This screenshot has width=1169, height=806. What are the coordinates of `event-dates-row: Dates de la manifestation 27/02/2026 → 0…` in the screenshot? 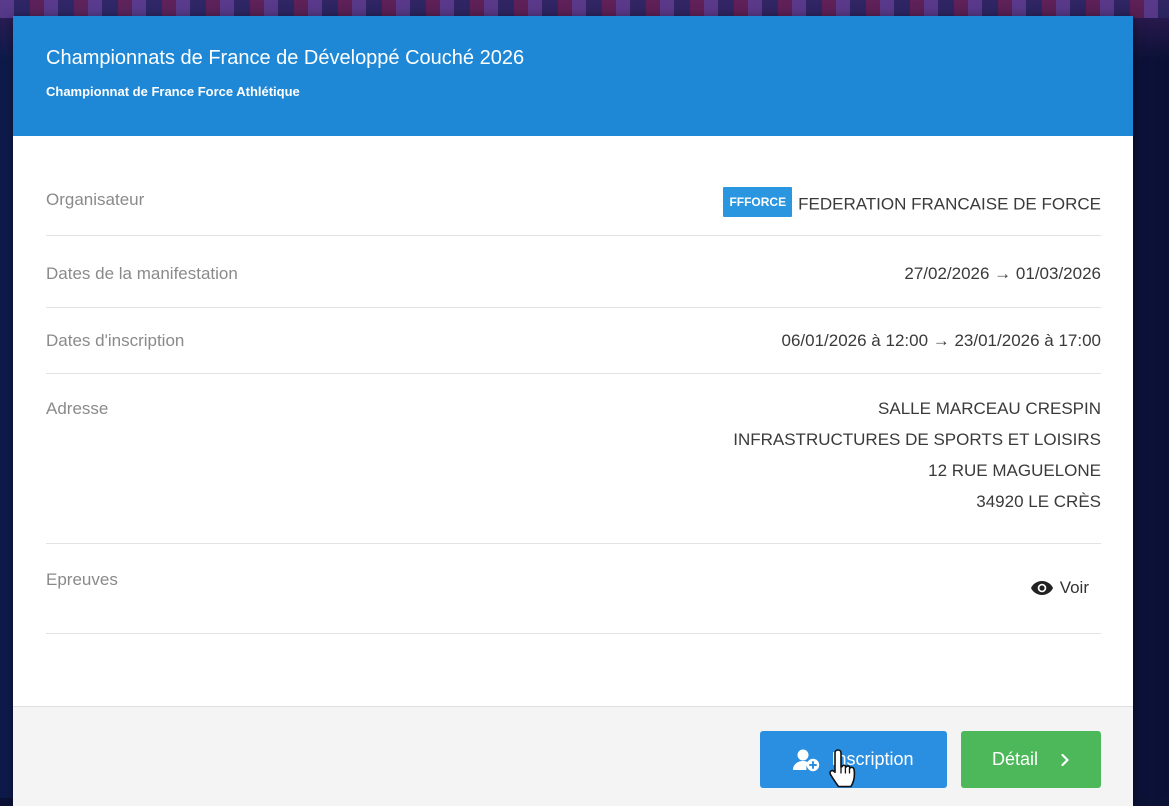 It's located at (573, 272).